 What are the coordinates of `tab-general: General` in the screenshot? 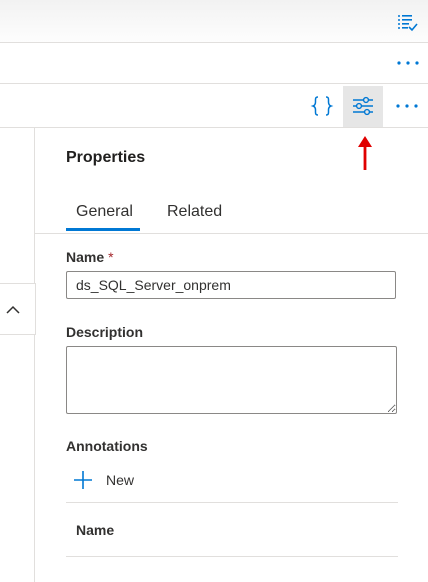 It's located at (104, 212).